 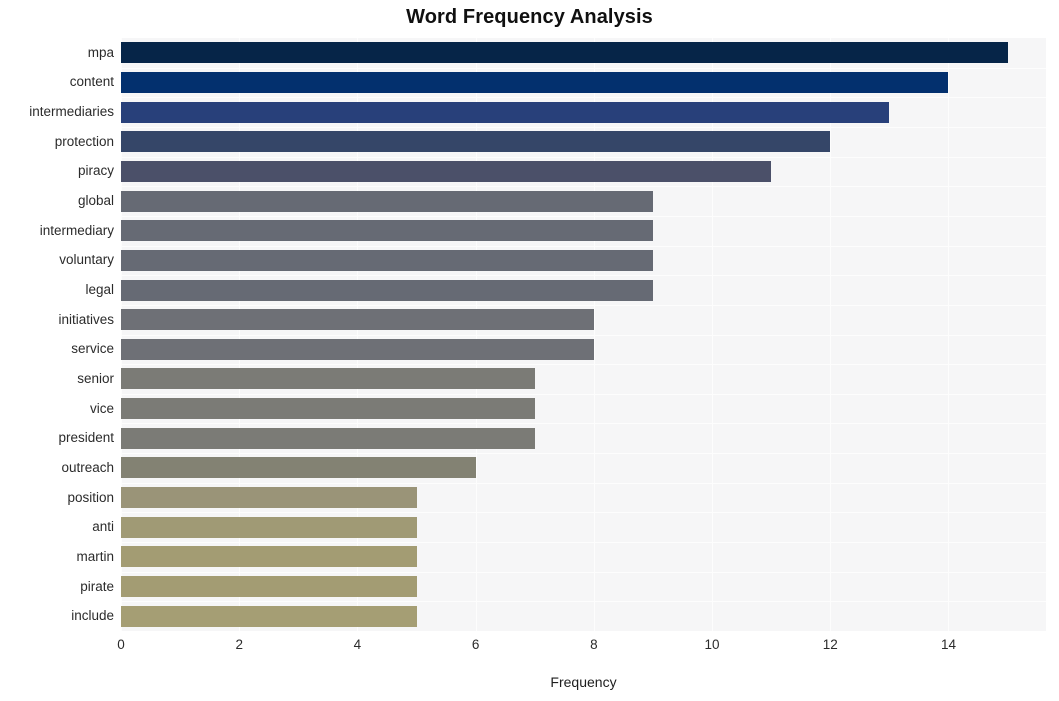 What do you see at coordinates (100, 52) in the screenshot?
I see `y-axis-tick-label: mpa` at bounding box center [100, 52].